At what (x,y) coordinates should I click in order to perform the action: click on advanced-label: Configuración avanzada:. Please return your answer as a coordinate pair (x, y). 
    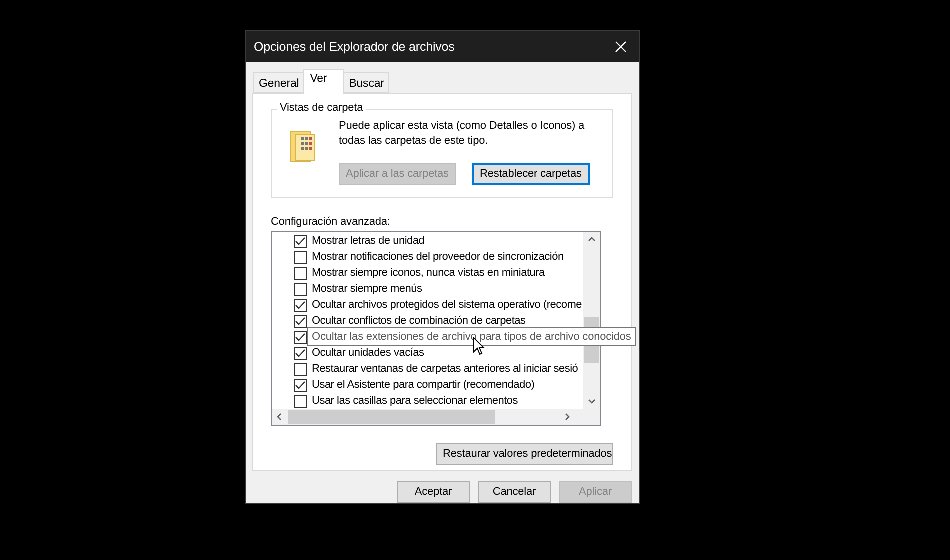
    Looking at the image, I should click on (331, 222).